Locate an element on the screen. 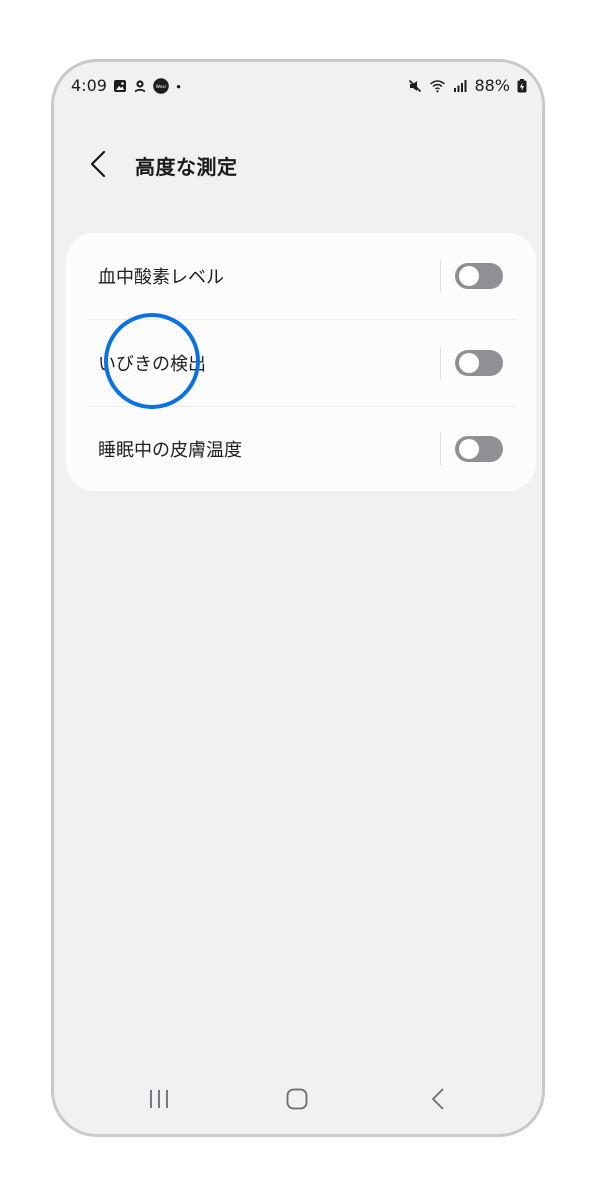  setting-label: いびきの検出 is located at coordinates (152, 364).